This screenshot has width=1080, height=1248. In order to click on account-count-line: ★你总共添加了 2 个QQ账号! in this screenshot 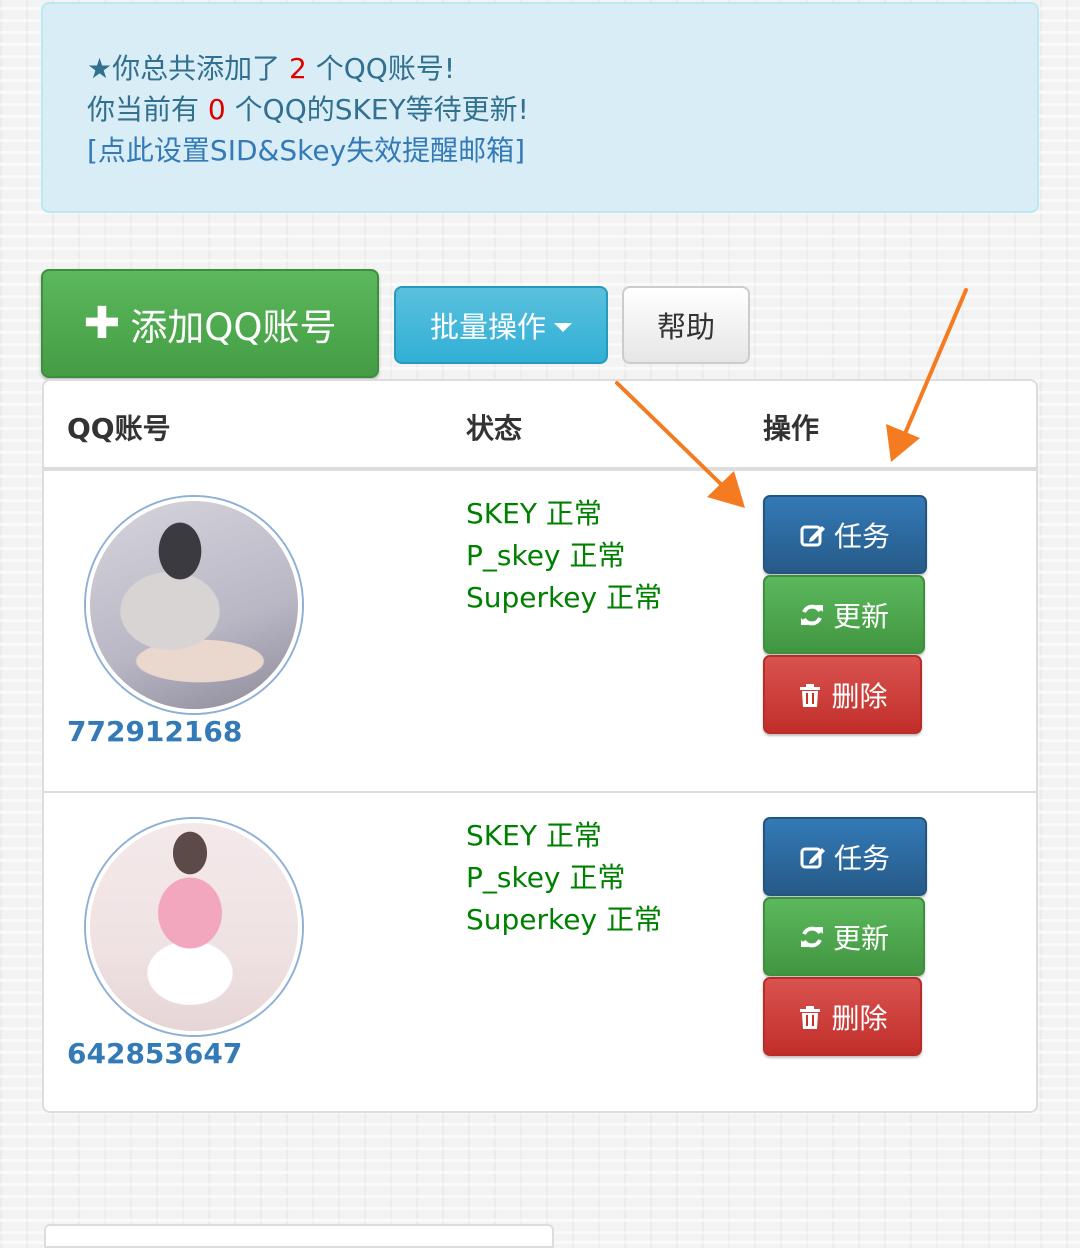, I will do `click(562, 68)`.